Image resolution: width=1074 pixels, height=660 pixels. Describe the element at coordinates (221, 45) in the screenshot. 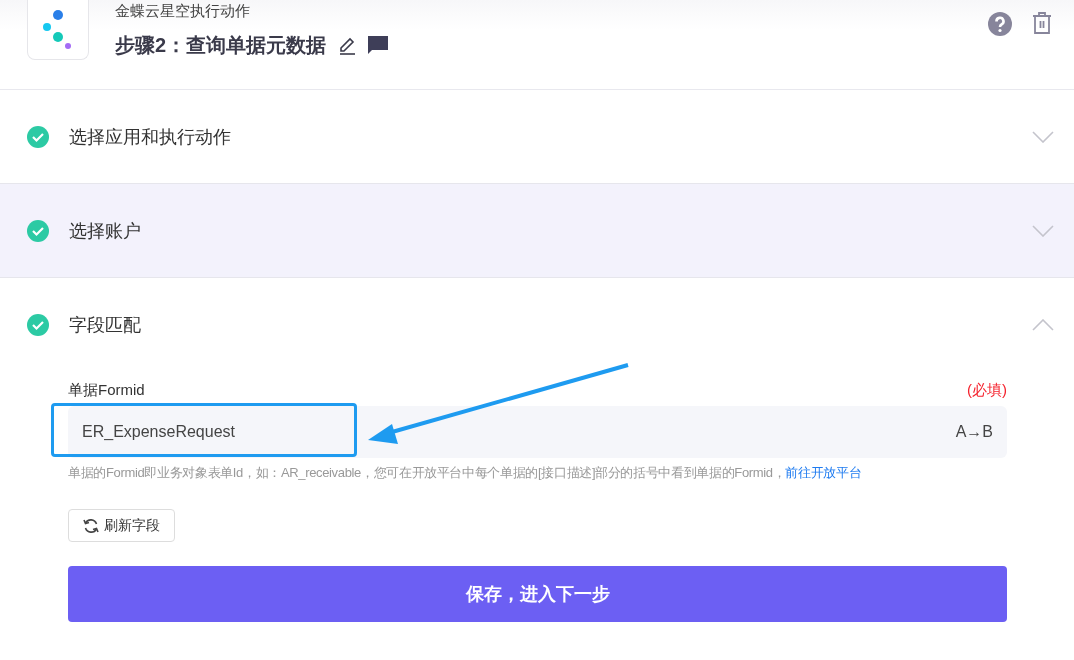

I see `step-title: 步骤2：查询单据元数据` at that location.